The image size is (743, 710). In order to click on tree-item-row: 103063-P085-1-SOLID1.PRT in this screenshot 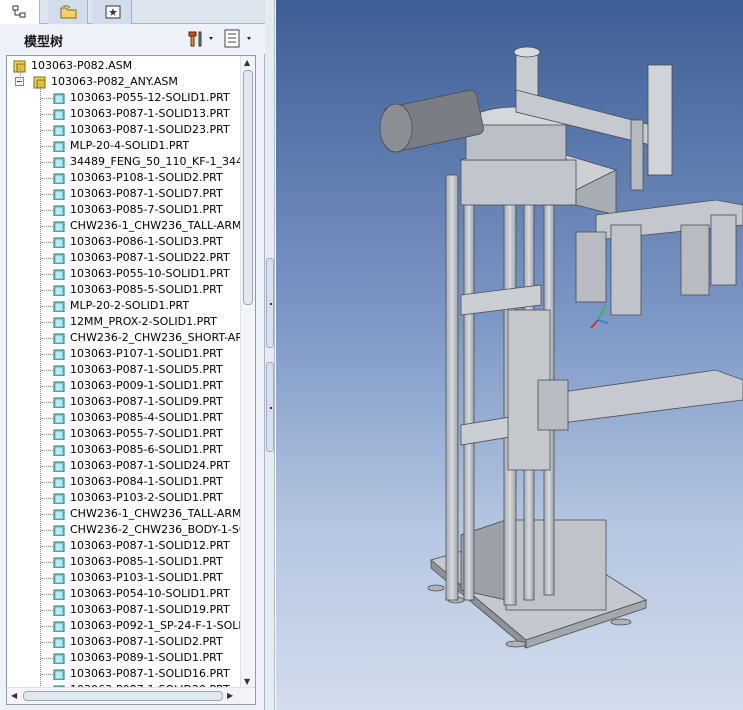, I will do `click(124, 562)`.